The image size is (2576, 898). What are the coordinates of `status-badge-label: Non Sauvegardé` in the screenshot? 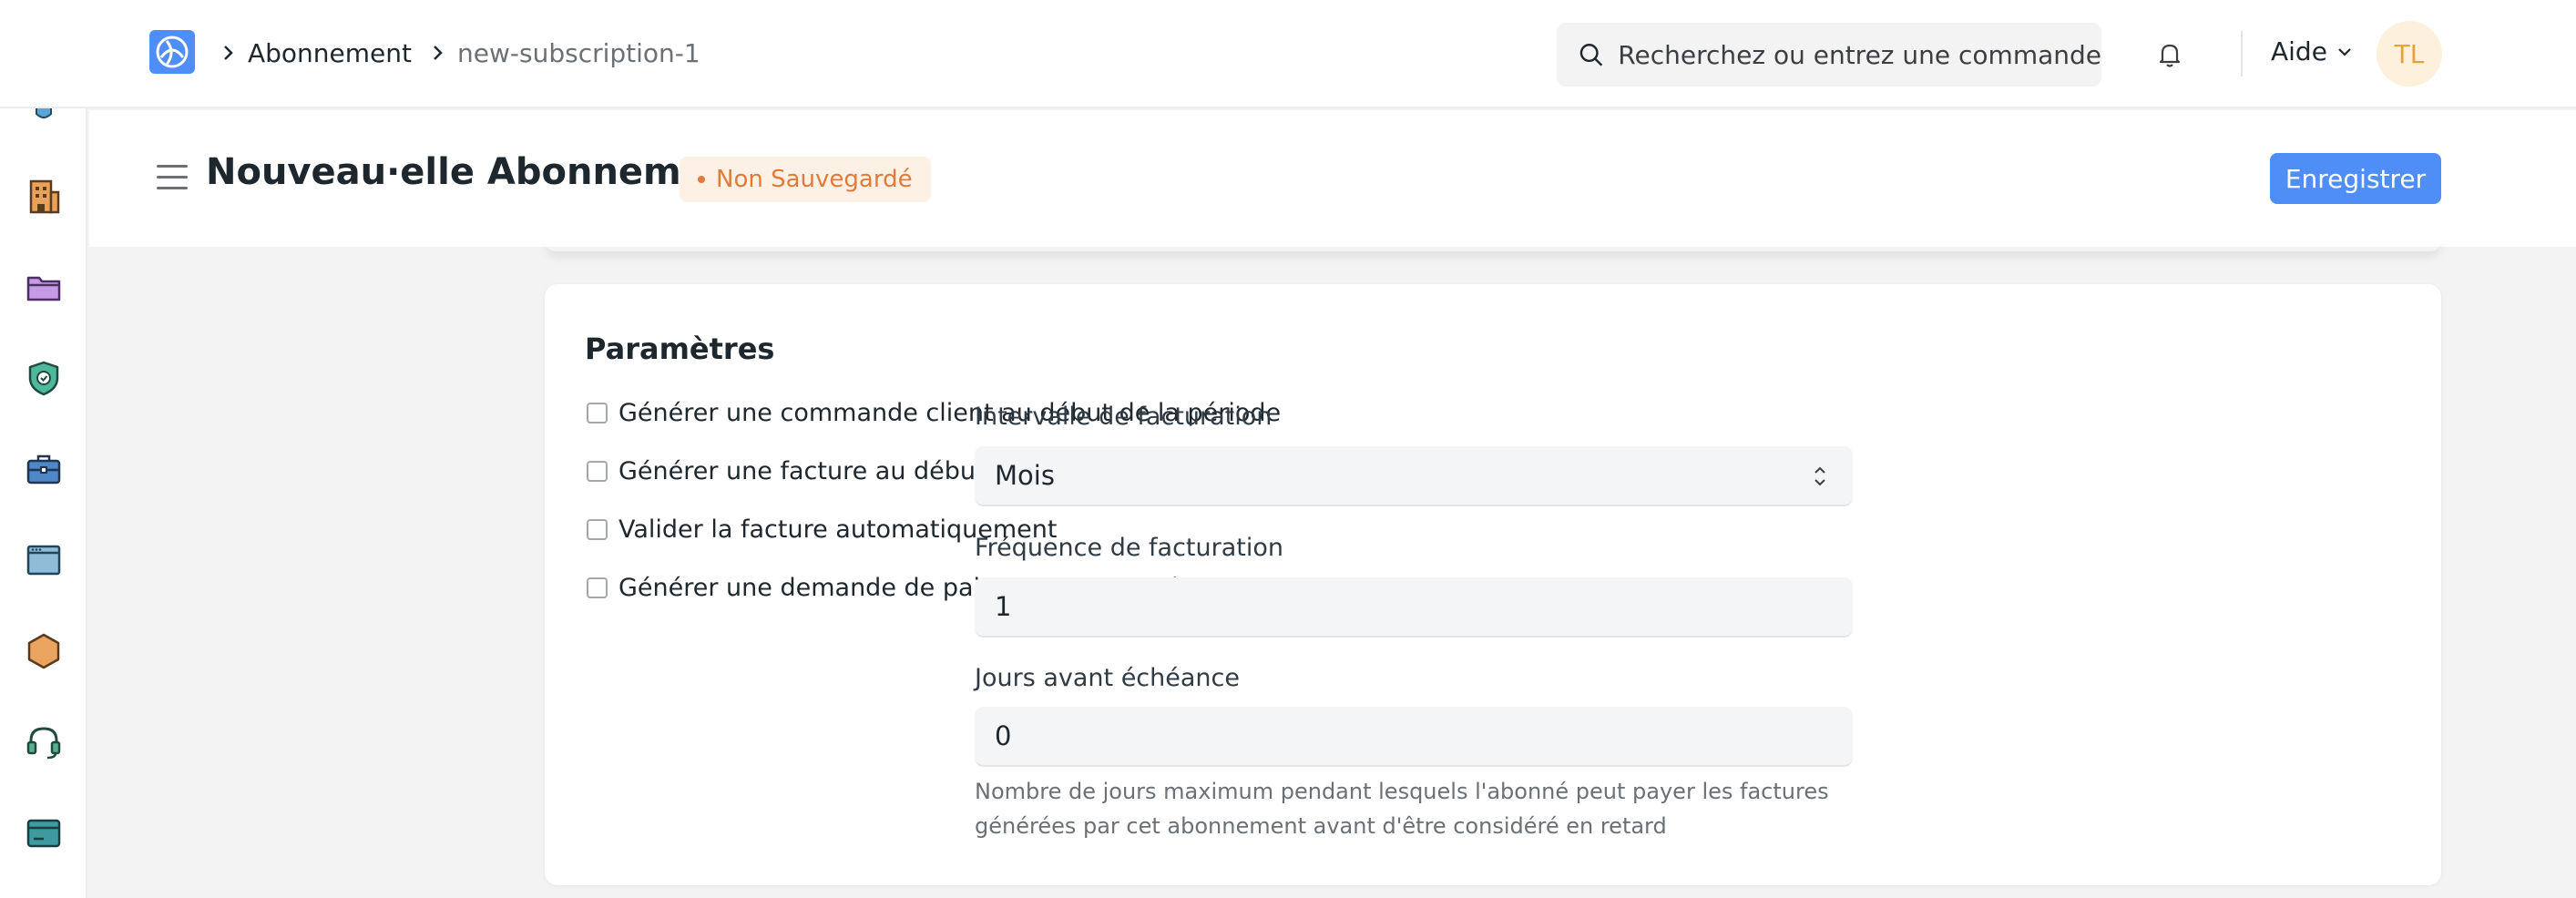 It's located at (815, 179).